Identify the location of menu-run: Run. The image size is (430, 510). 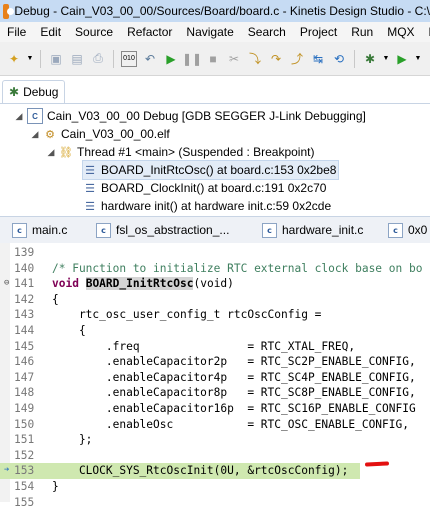
(362, 32).